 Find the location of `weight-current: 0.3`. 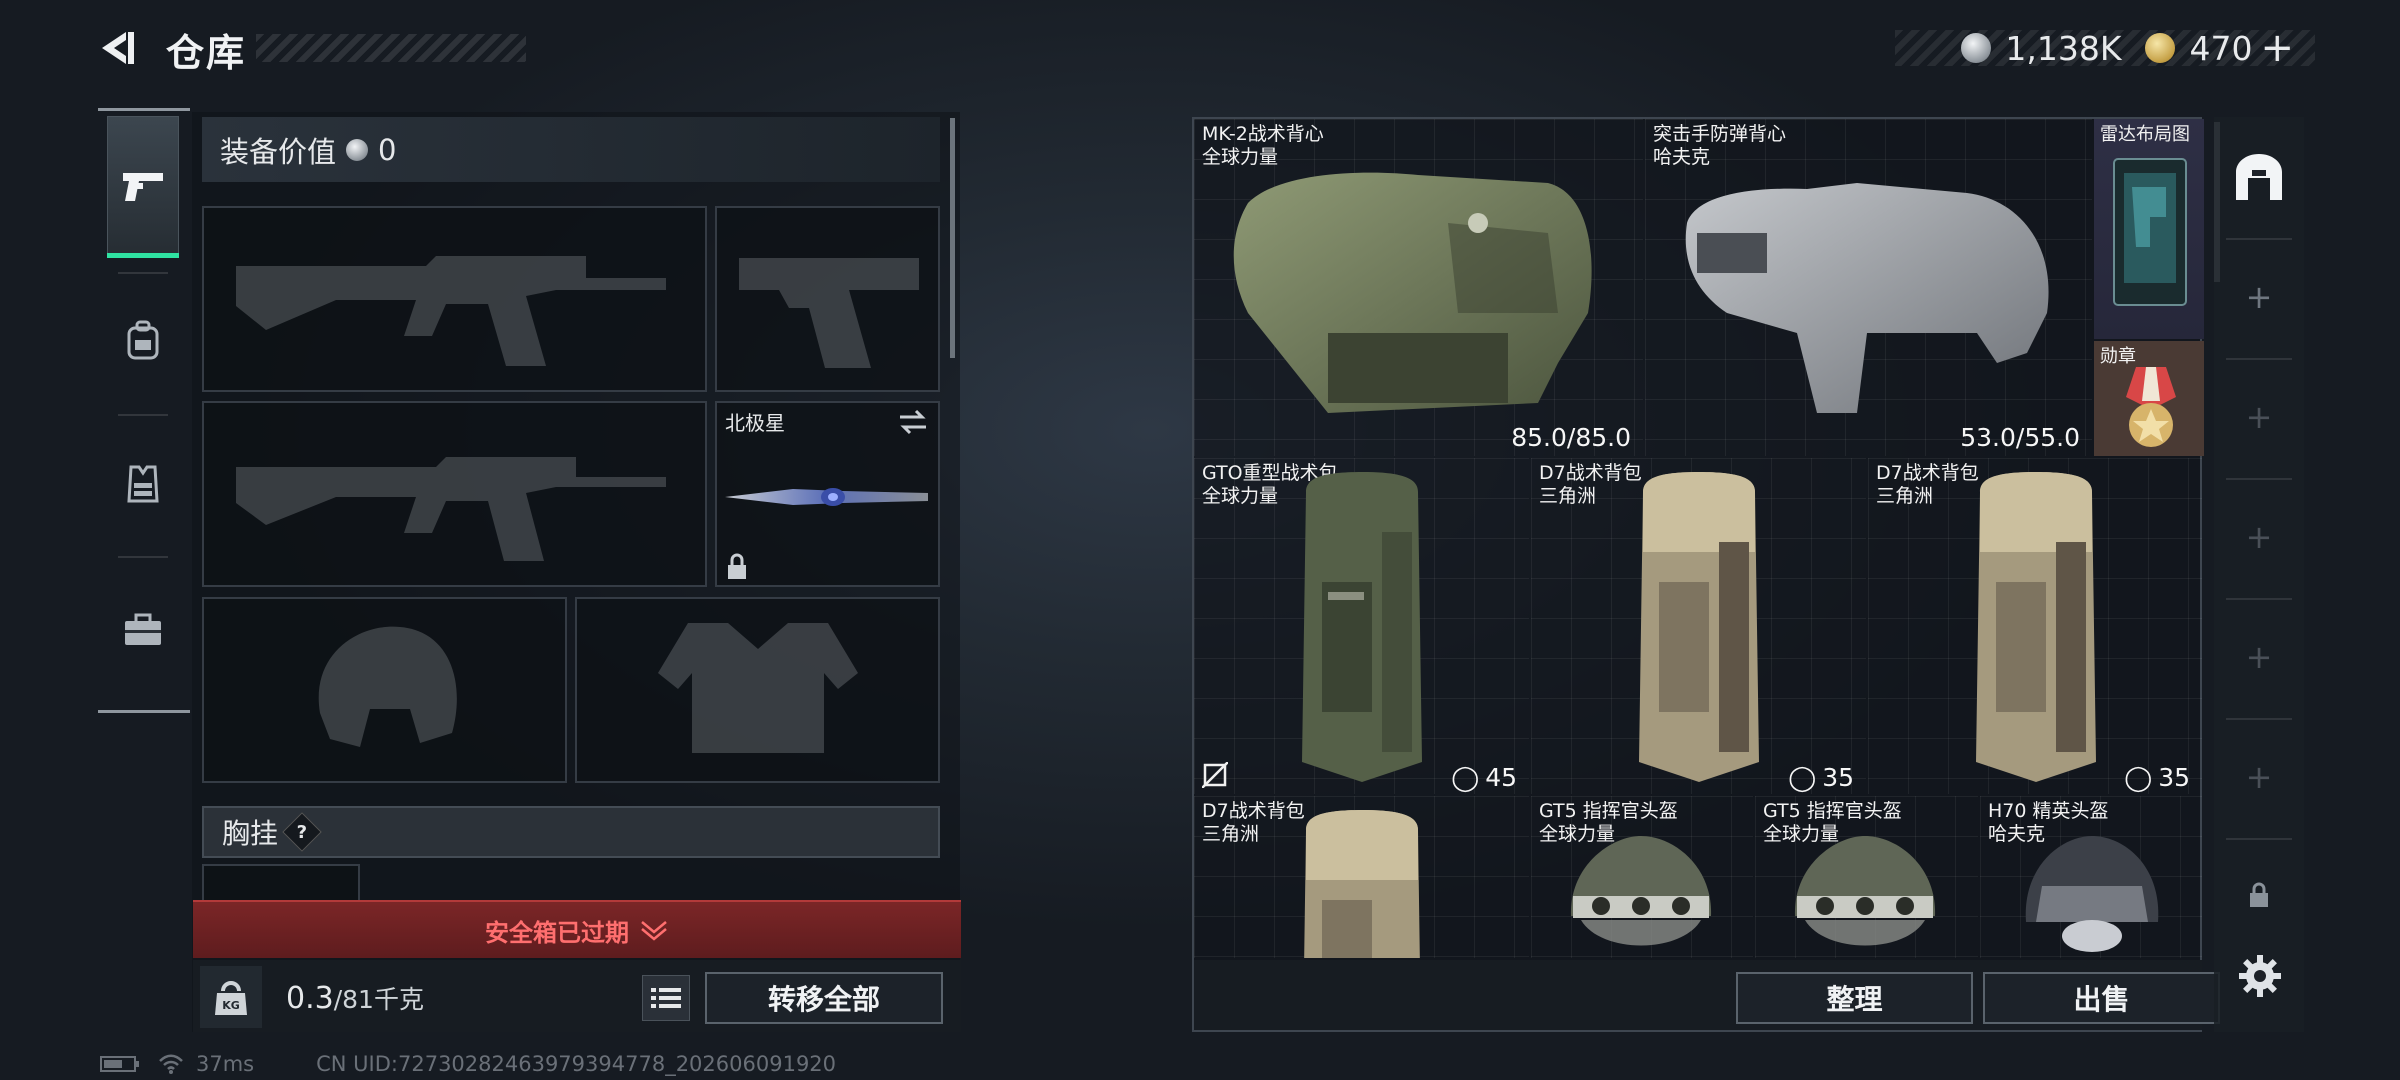

weight-current: 0.3 is located at coordinates (310, 998).